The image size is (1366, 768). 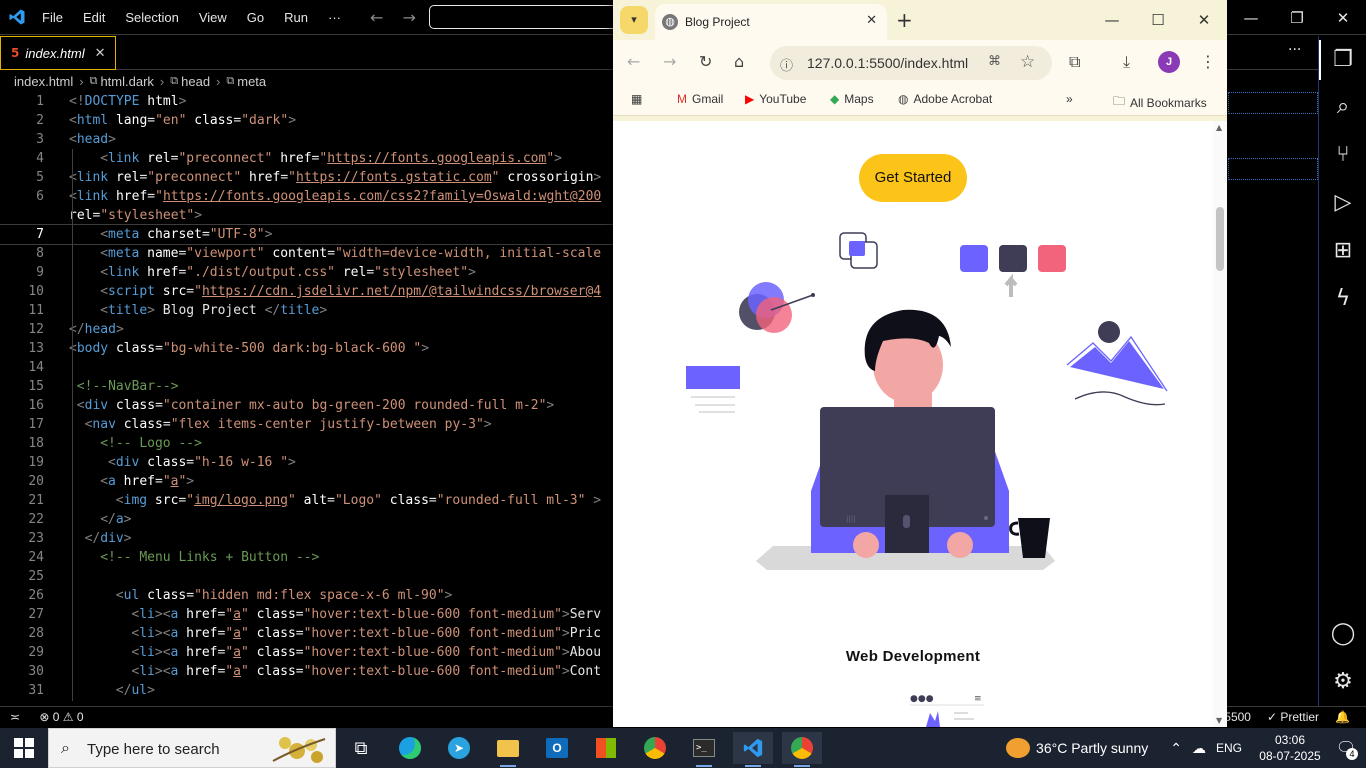 What do you see at coordinates (376, 17) in the screenshot?
I see `back-arrow-icon: ←` at bounding box center [376, 17].